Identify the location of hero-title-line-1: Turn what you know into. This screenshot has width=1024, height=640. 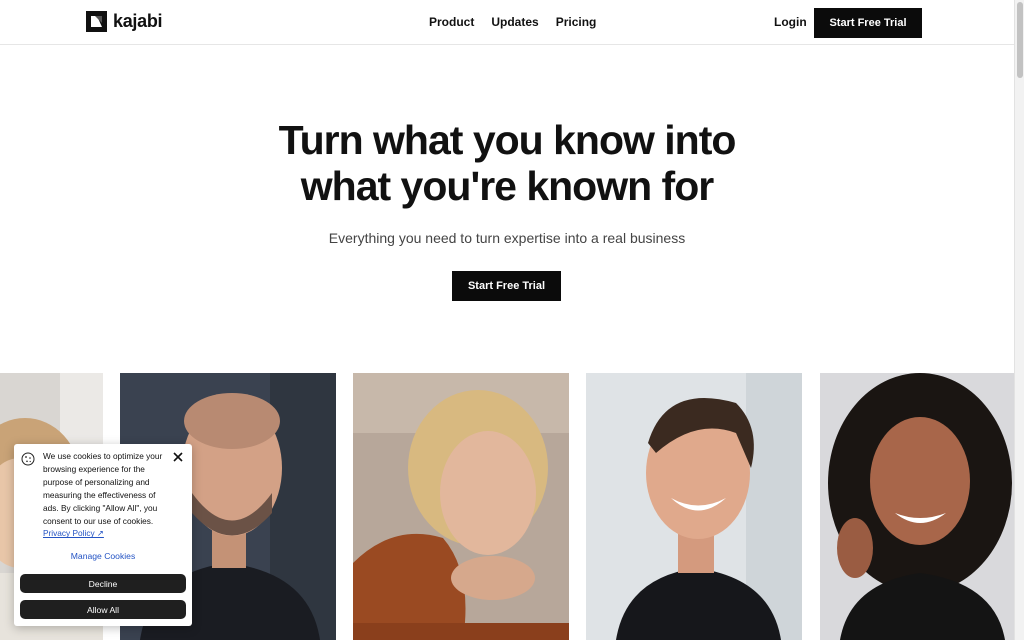
(507, 140).